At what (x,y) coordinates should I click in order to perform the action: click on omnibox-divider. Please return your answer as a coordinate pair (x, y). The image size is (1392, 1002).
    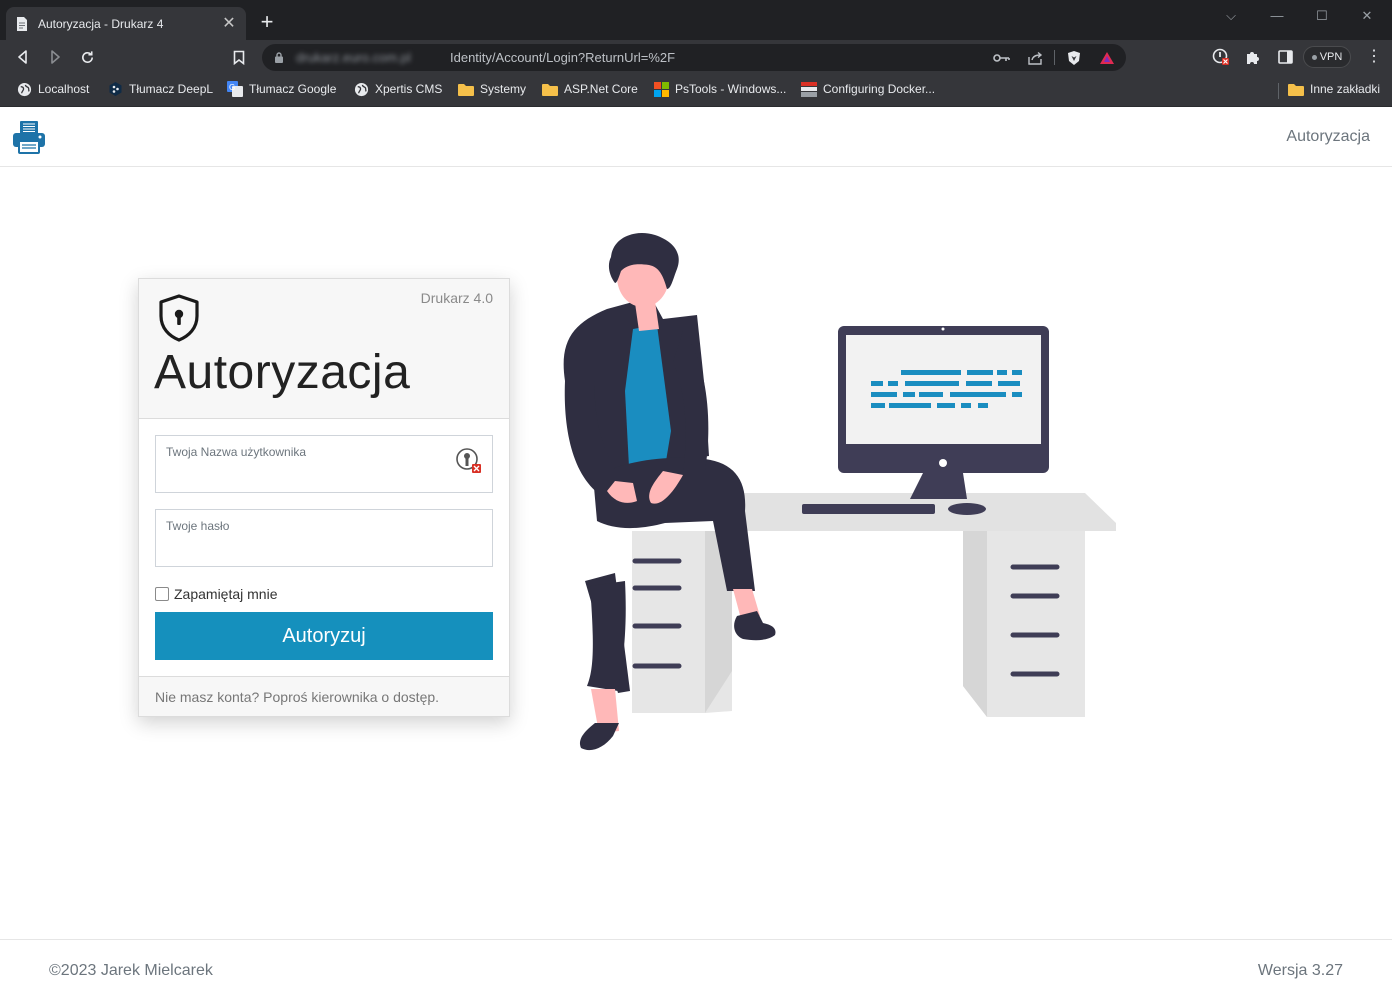
    Looking at the image, I should click on (1054, 57).